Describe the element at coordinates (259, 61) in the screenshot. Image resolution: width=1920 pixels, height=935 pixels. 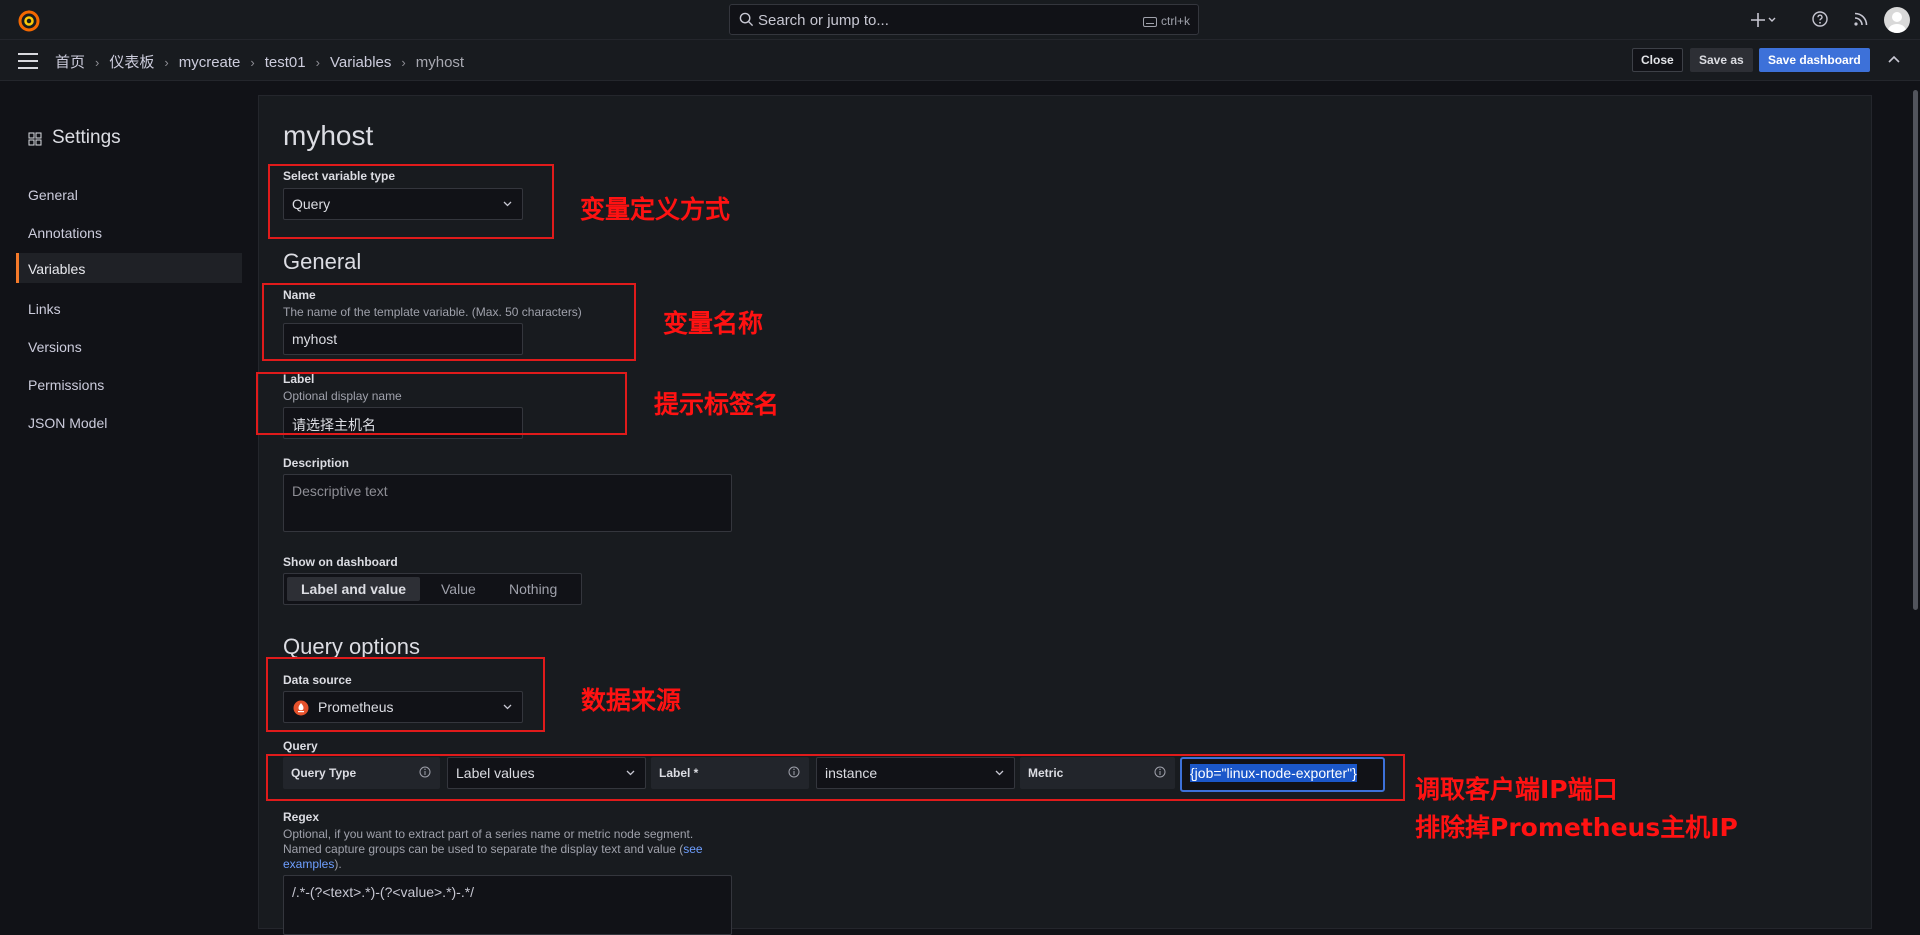
I see `breadcrumb: 首页 › 仪表板 › mycreate › test01 › Variables › myhost` at that location.